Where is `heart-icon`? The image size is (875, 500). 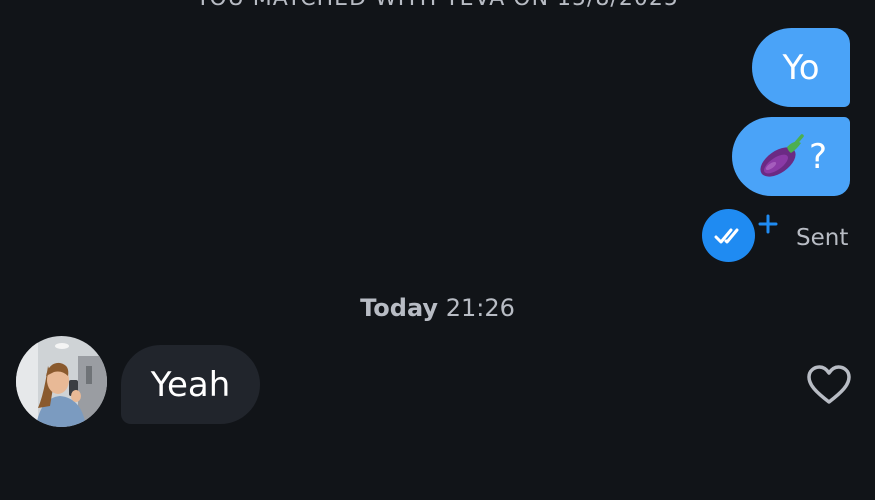 heart-icon is located at coordinates (829, 385).